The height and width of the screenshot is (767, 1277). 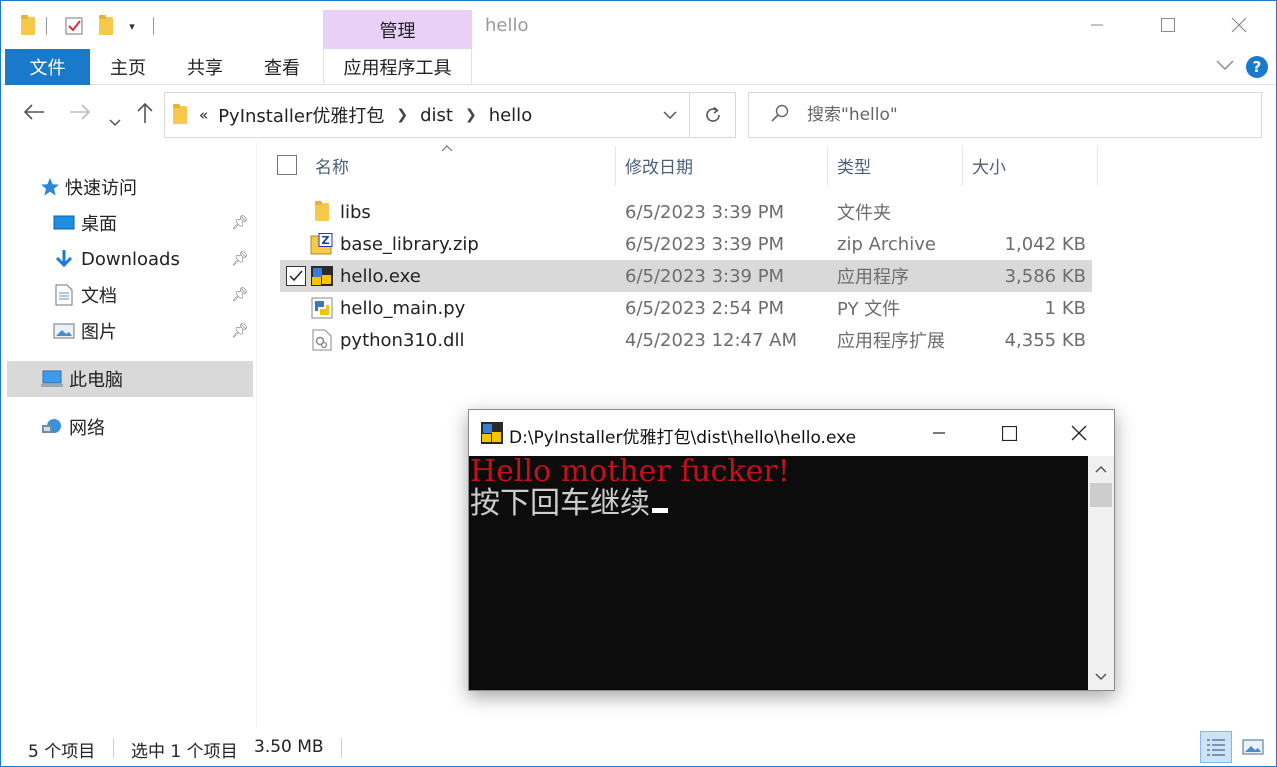 I want to click on column-header-name: 名称, so click(x=465, y=165).